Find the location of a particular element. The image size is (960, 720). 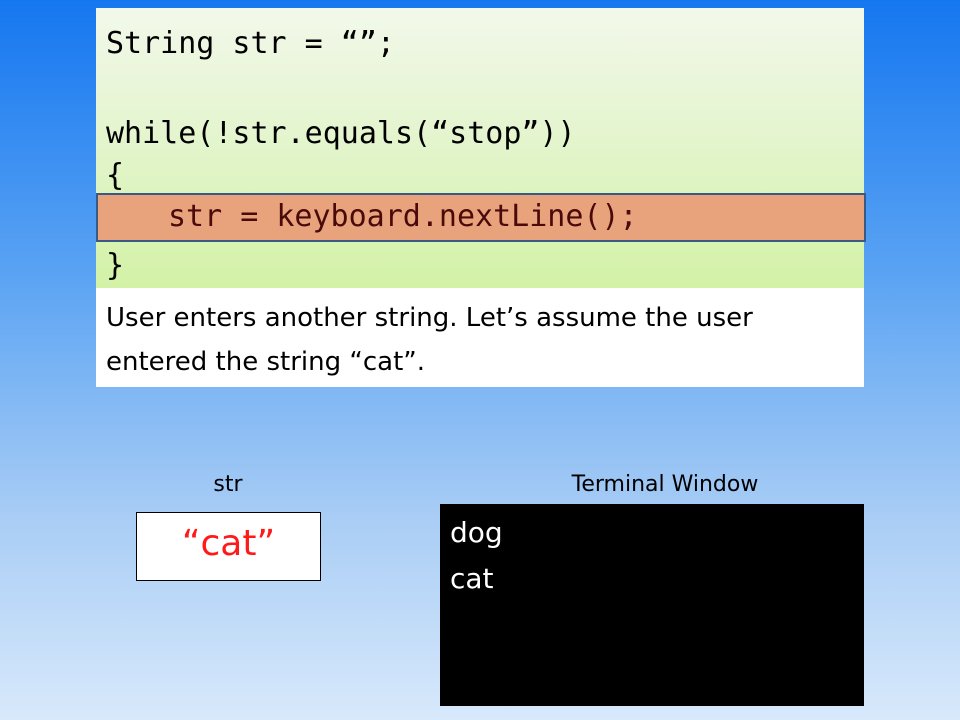

code-line-declaration: String str = “”; is located at coordinates (250, 43).